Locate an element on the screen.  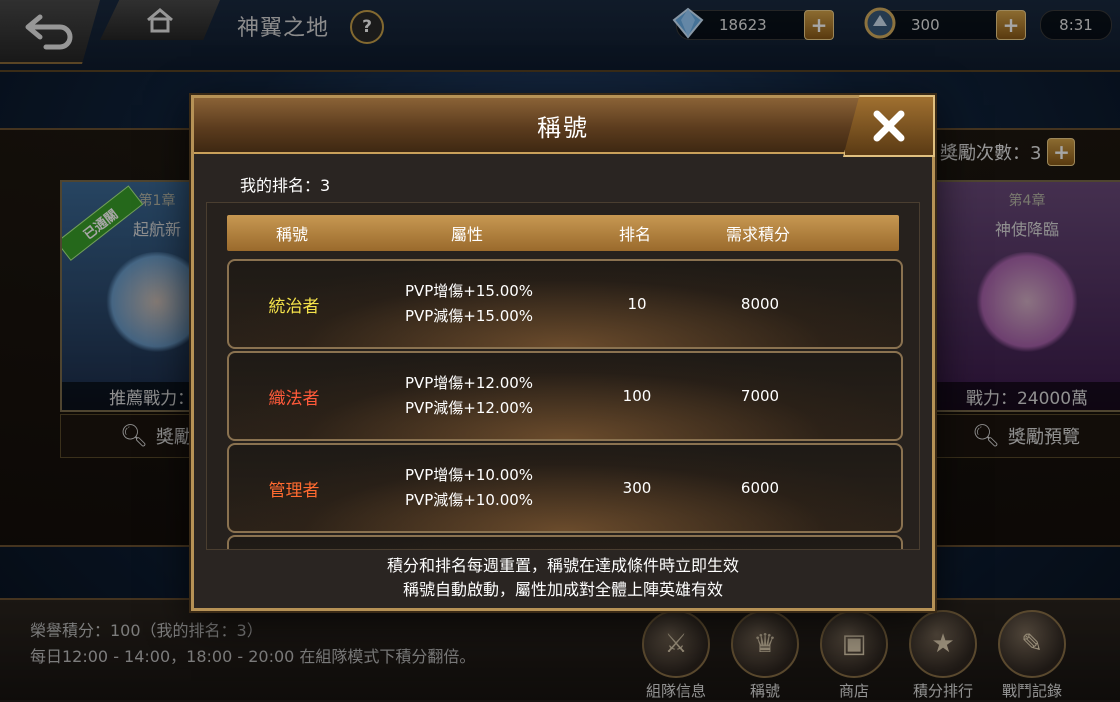
activation-note: 稱號自動啟動，屬性加成對全體上陣英雄有效 is located at coordinates (562, 589).